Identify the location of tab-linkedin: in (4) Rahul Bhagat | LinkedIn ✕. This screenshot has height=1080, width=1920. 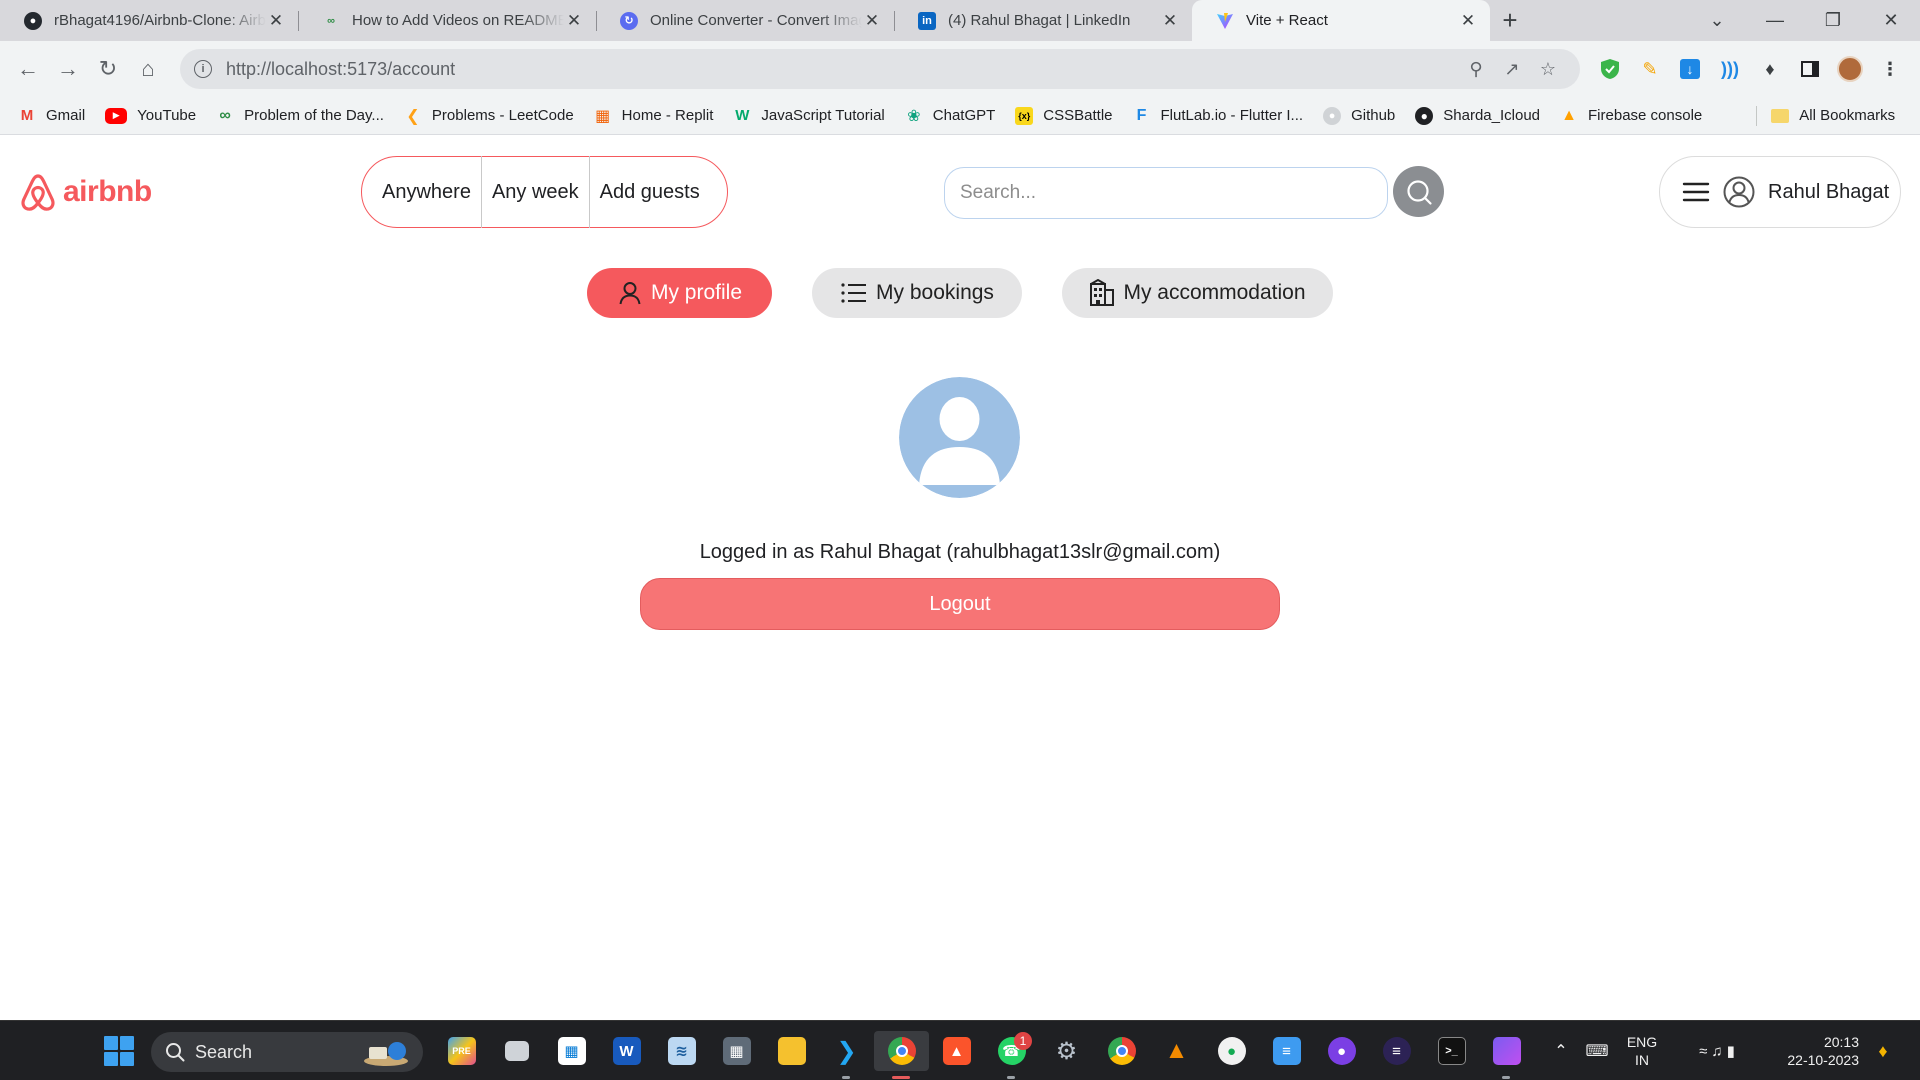
(1043, 20).